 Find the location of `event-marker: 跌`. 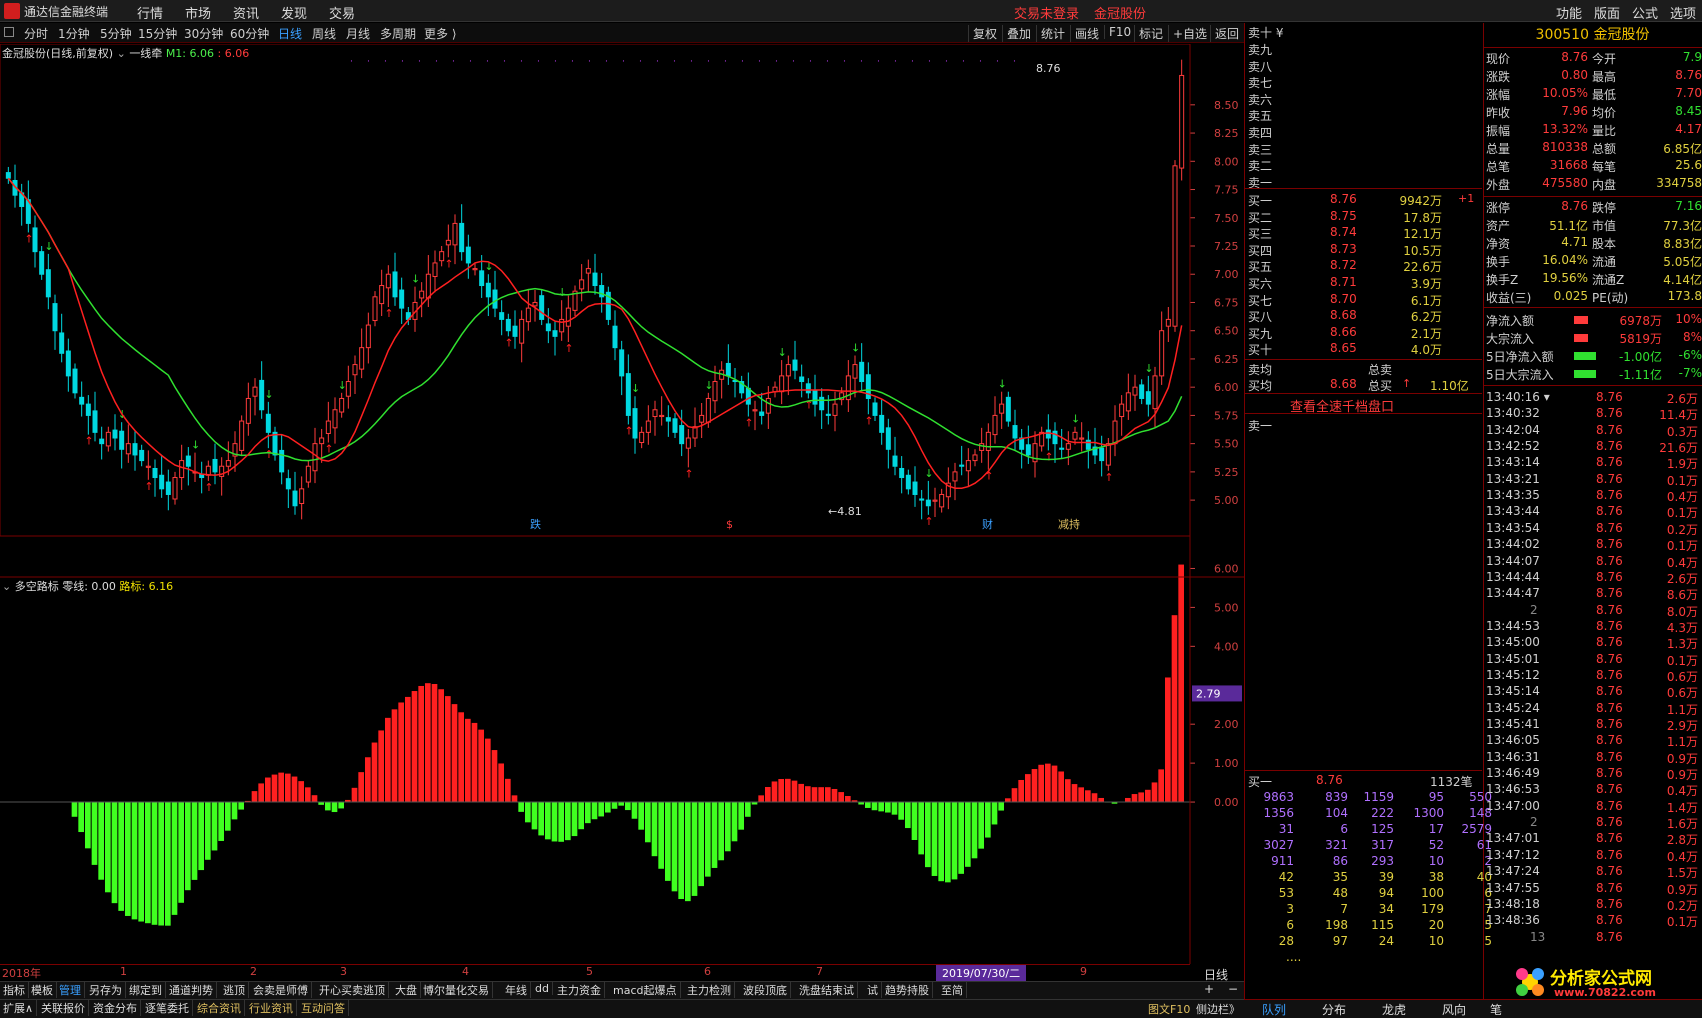

event-marker: 跌 is located at coordinates (535, 524).